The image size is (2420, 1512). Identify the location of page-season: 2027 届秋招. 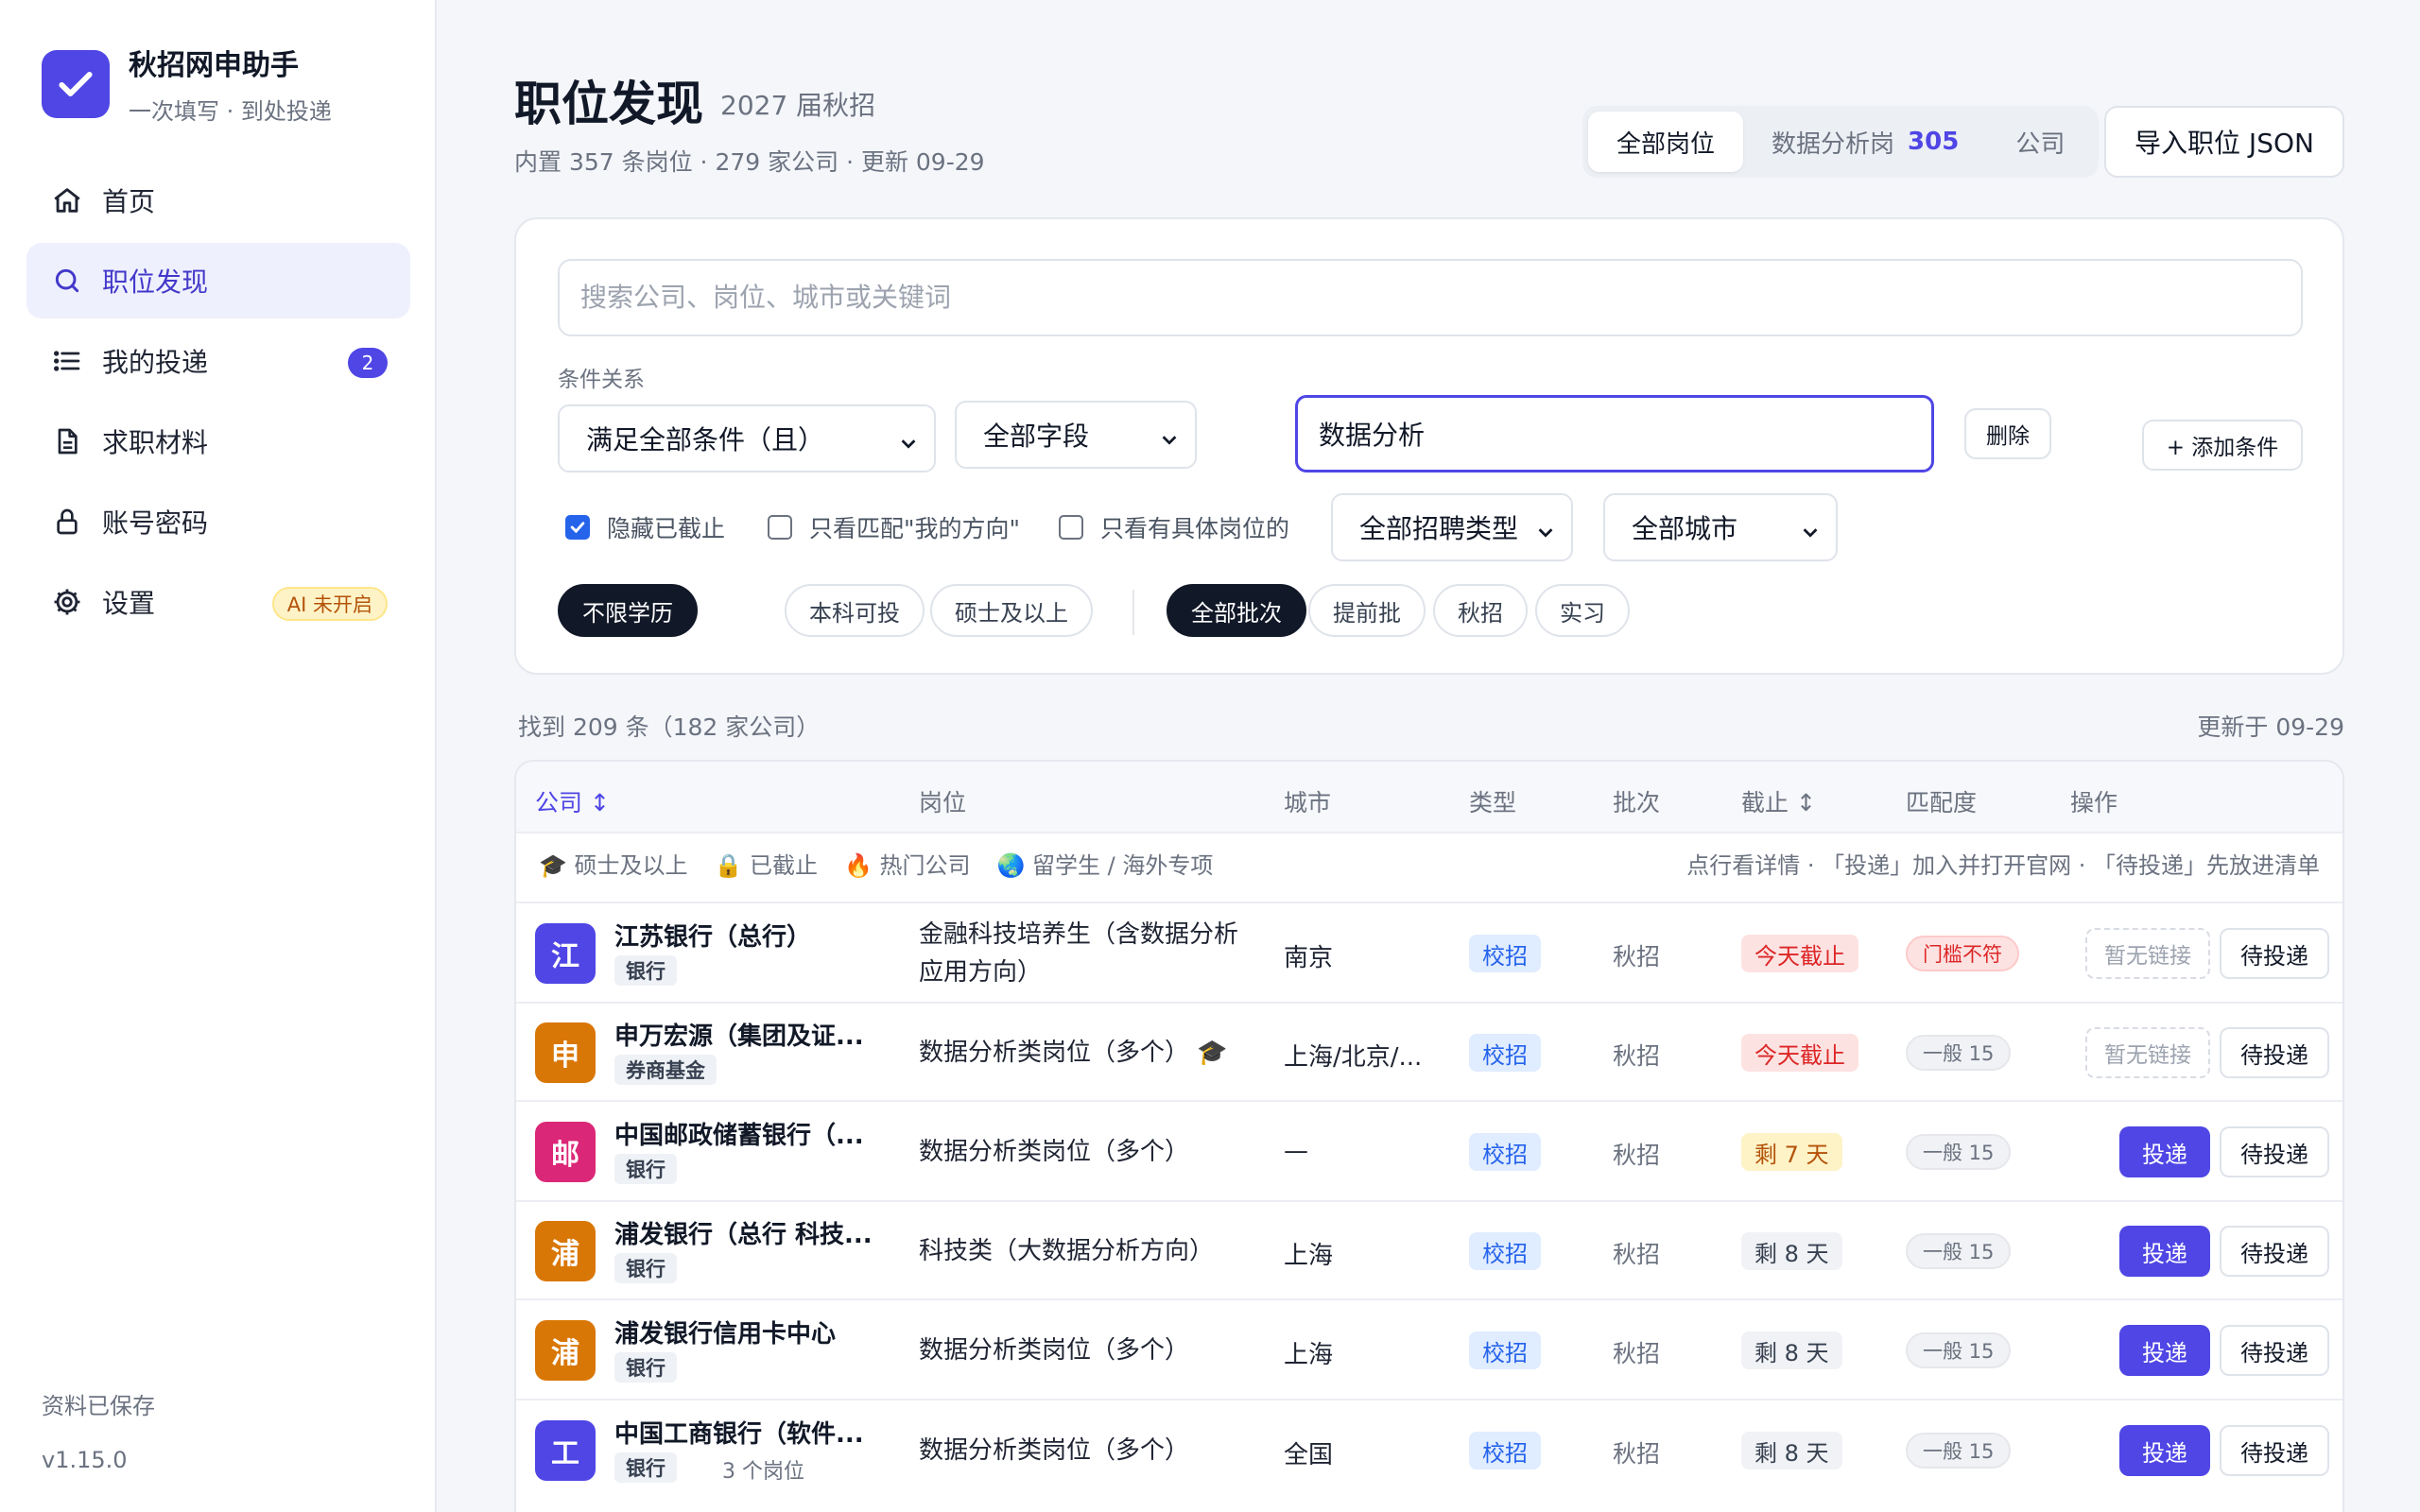
(798, 105).